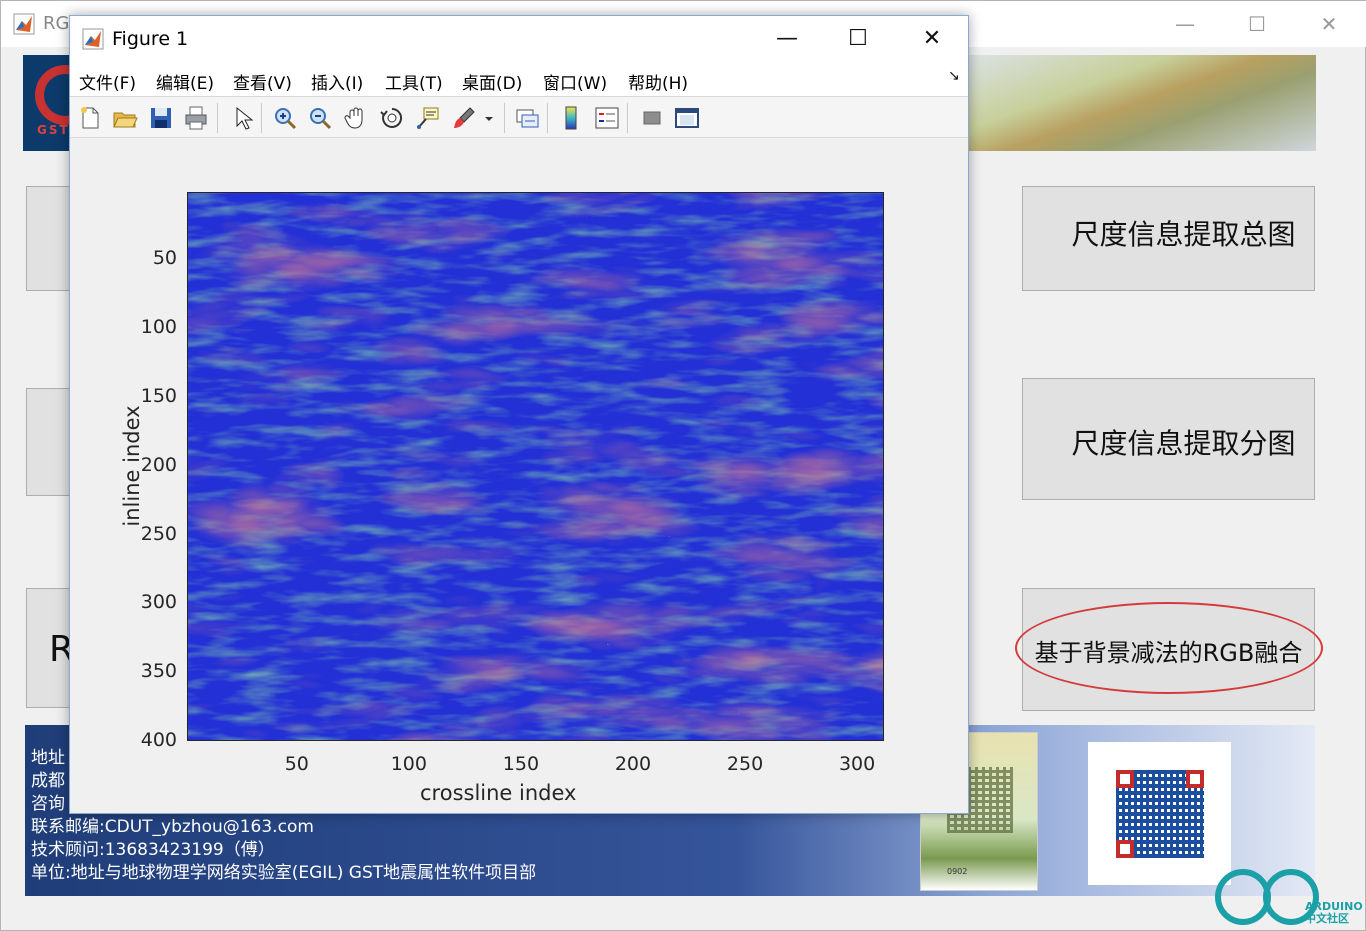 This screenshot has height=931, width=1366. I want to click on menu-desktop: 桌面(D), so click(492, 81).